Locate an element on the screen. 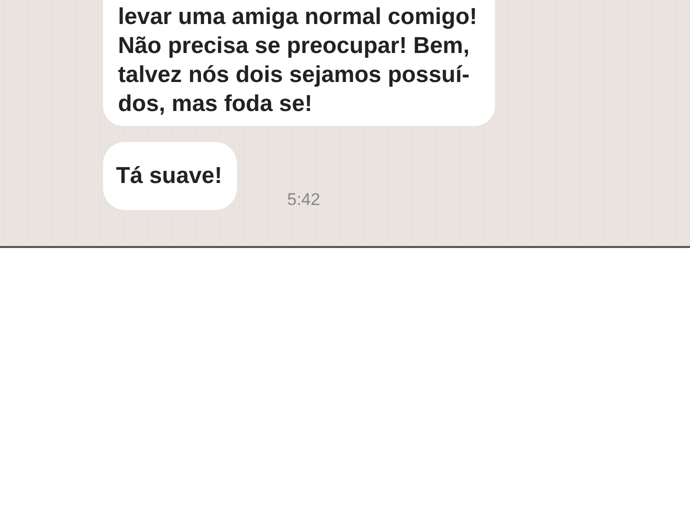  message-time: 5:42 is located at coordinates (303, 200).